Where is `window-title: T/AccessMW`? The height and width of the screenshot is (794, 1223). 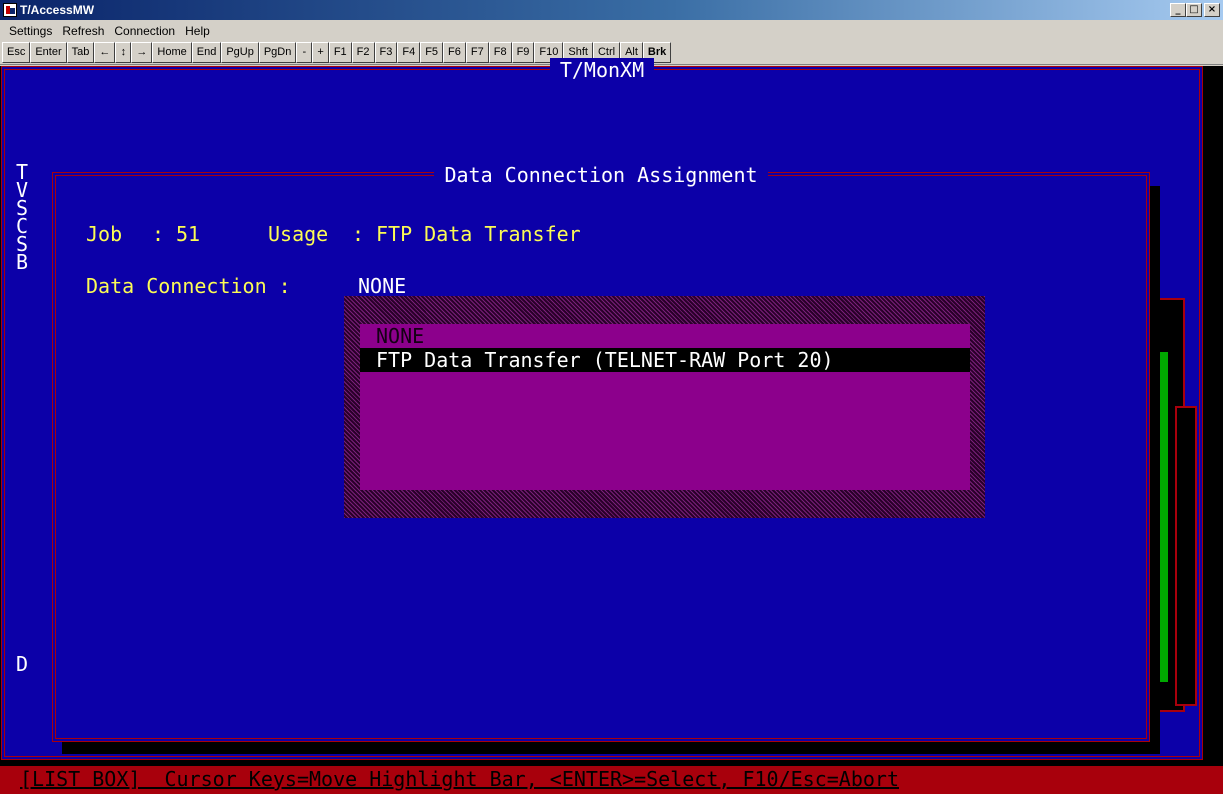
window-title: T/AccessMW is located at coordinates (57, 10).